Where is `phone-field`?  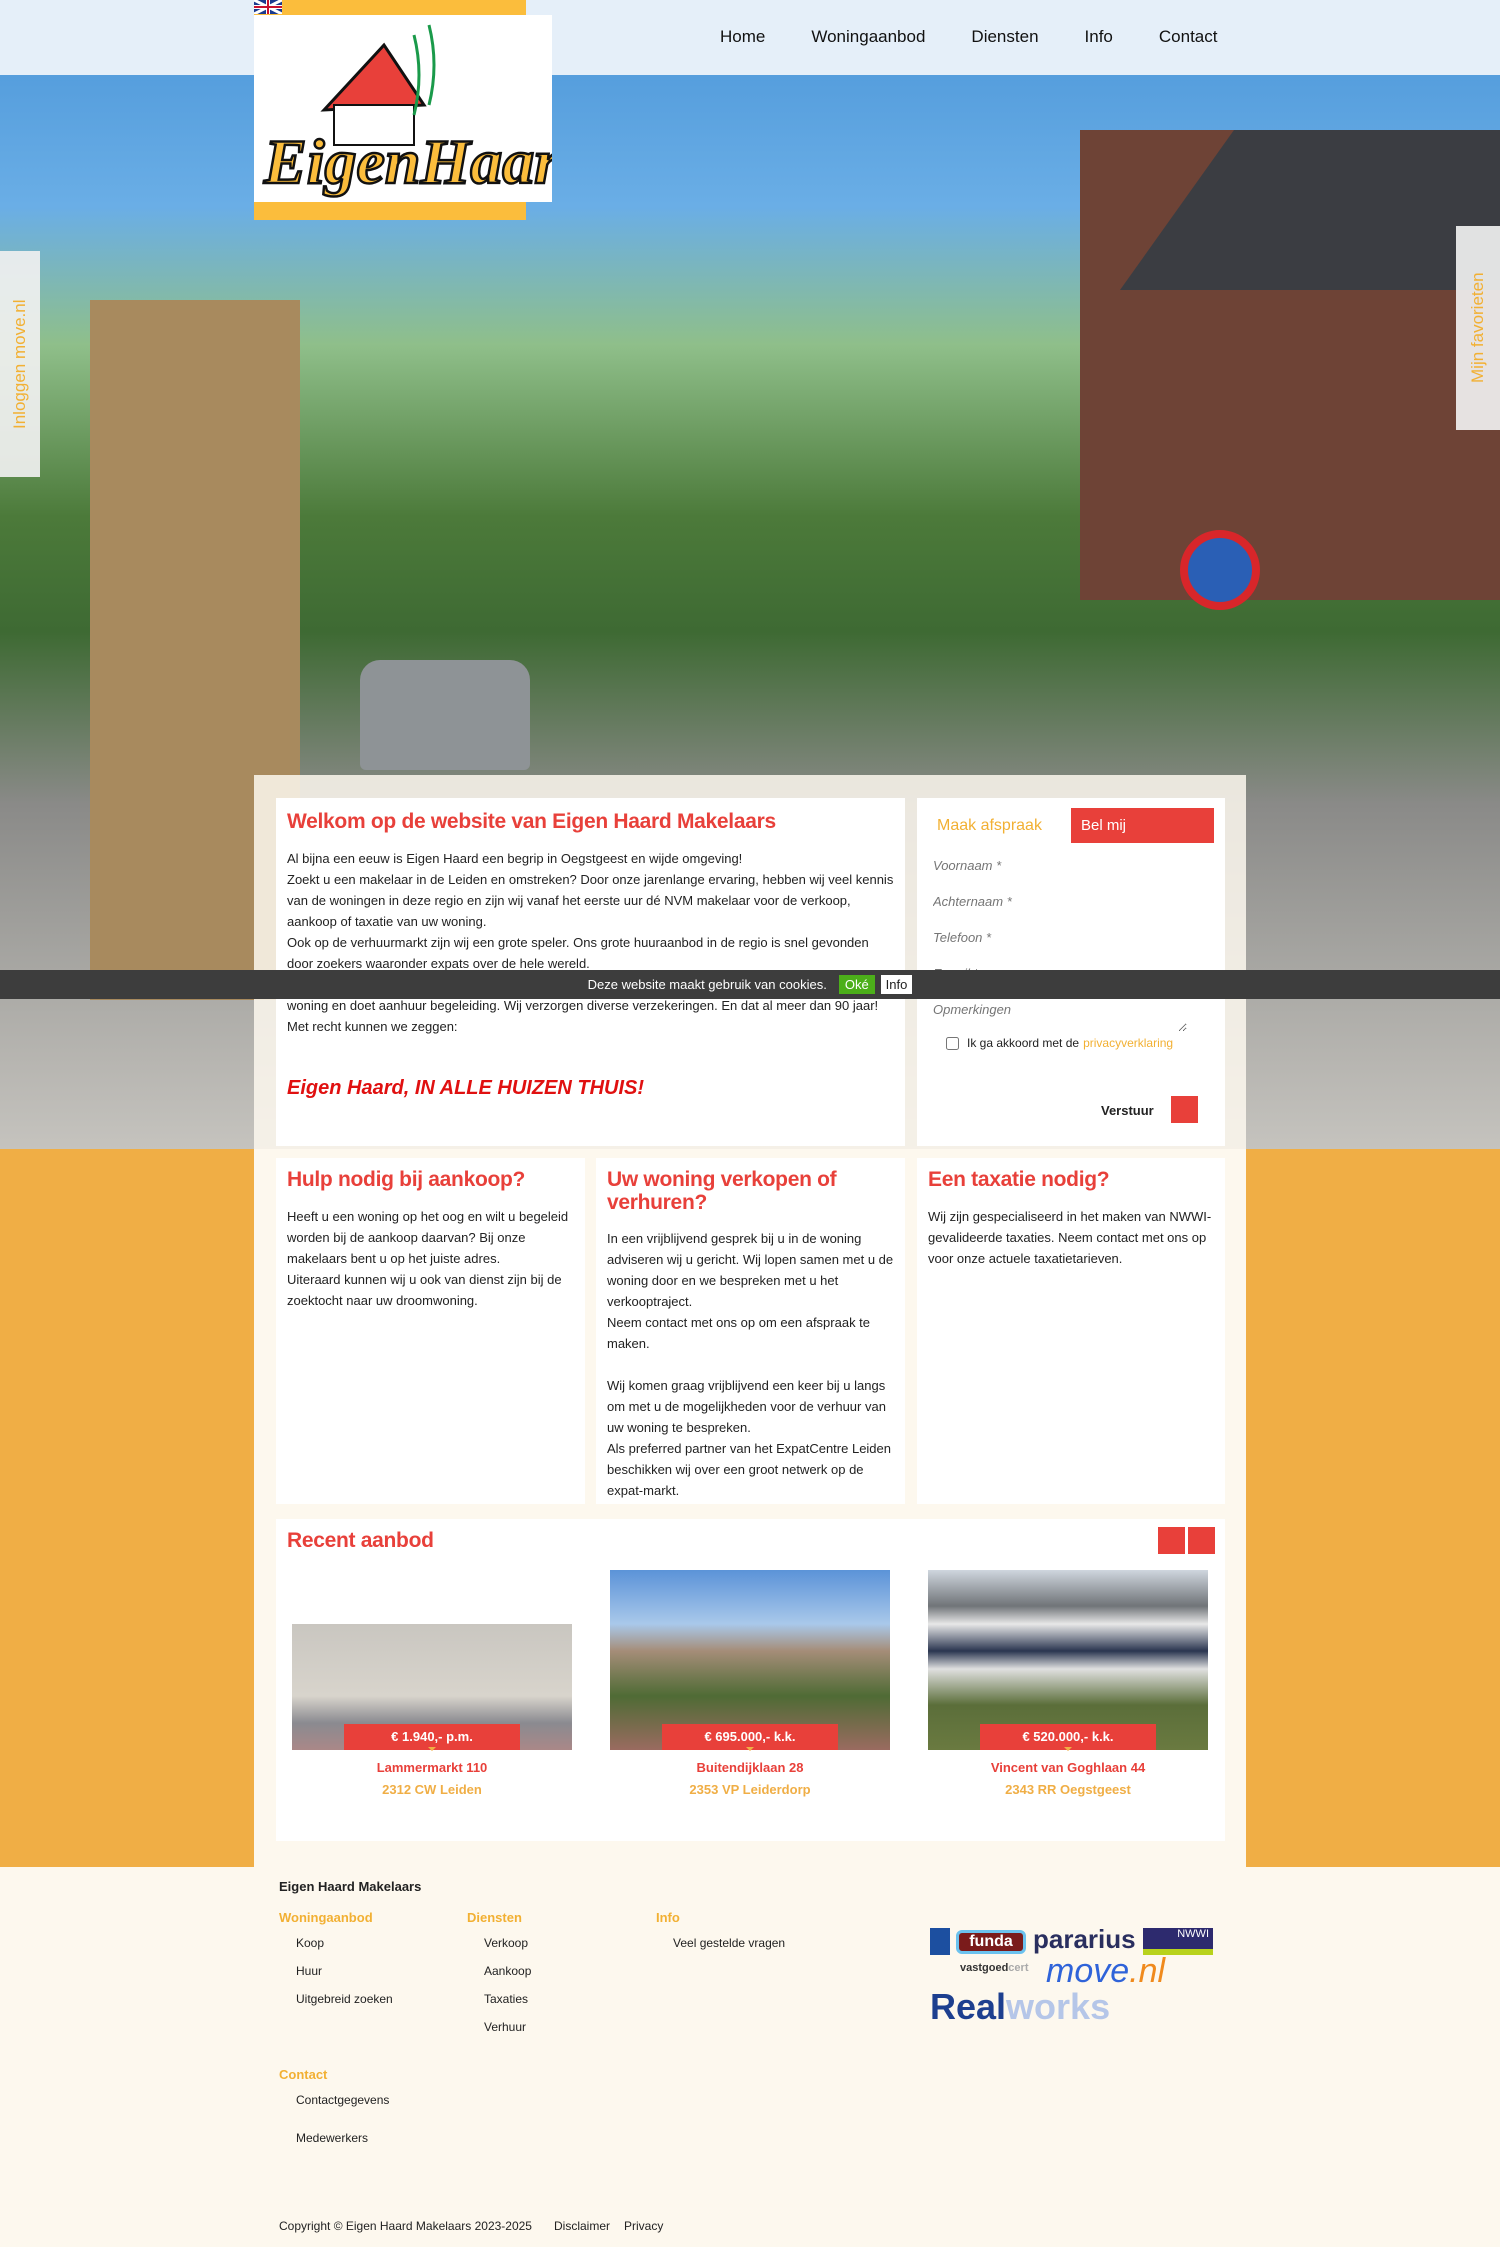
phone-field is located at coordinates (1052, 938).